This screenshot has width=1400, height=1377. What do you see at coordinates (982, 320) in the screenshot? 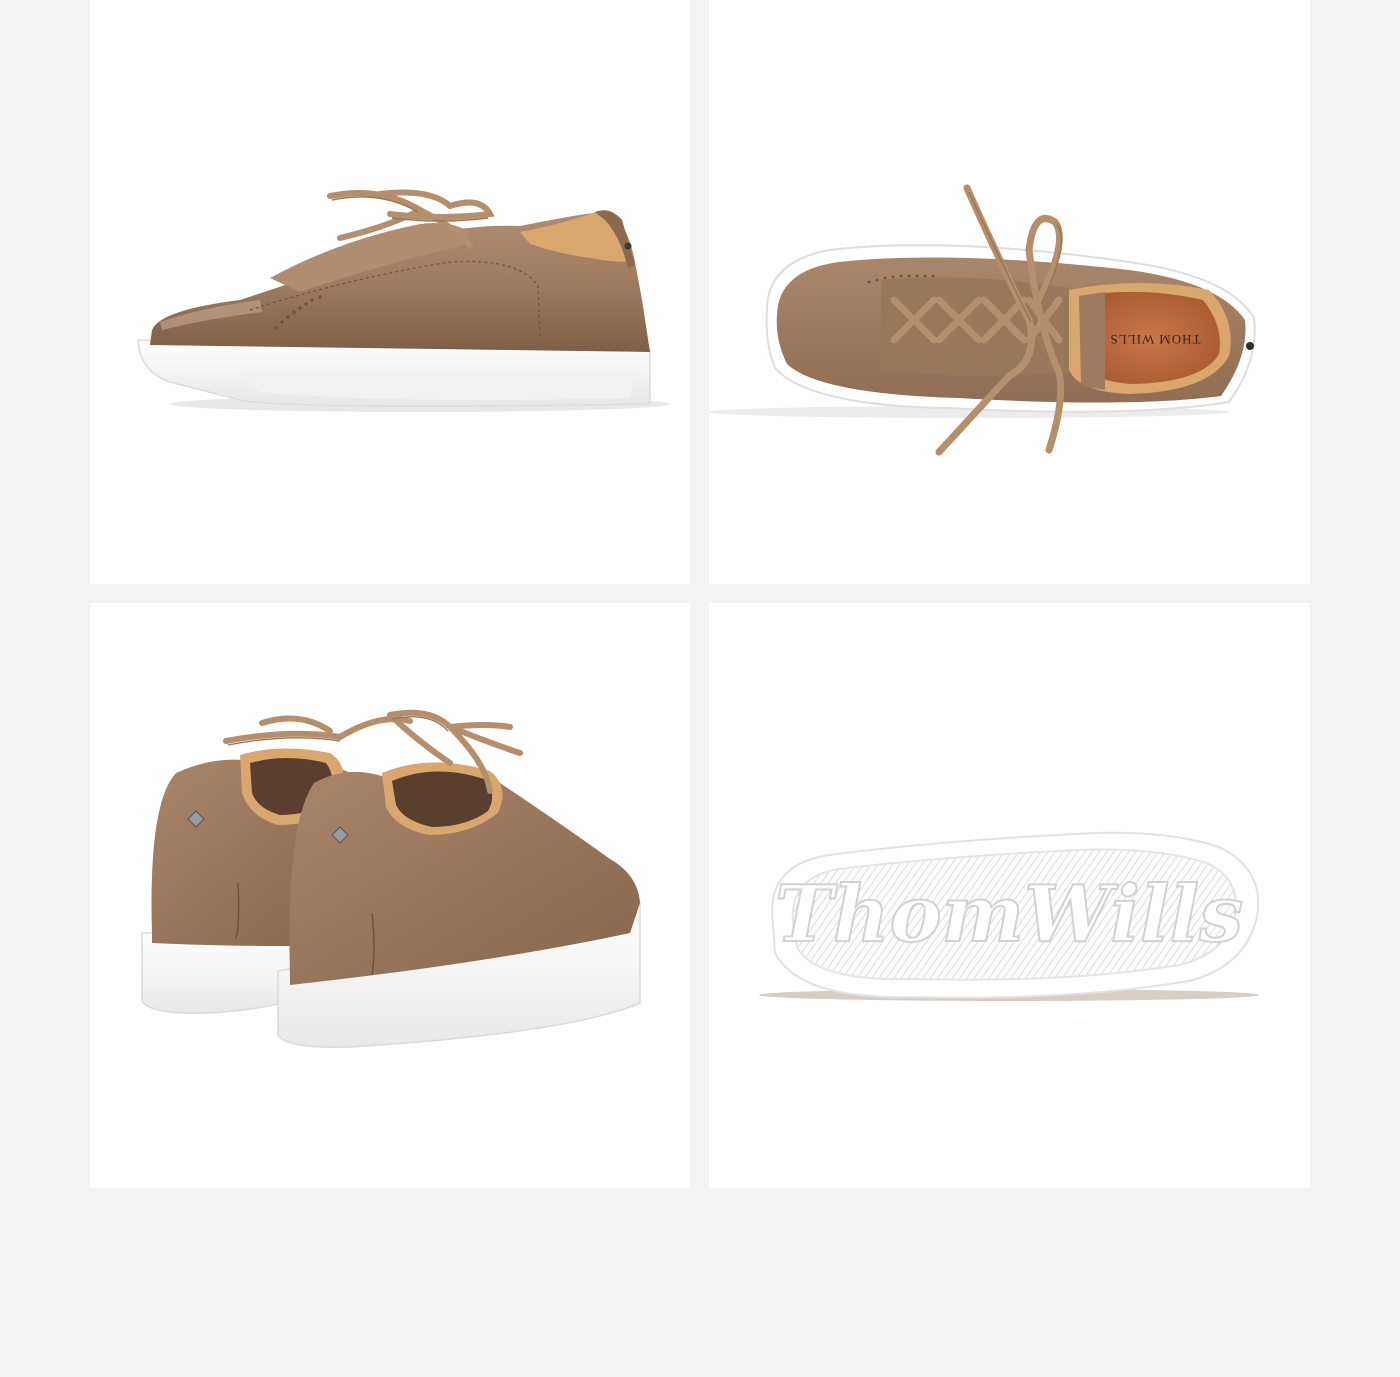
I see `sneaker-top-illustration: THOM WILLS` at bounding box center [982, 320].